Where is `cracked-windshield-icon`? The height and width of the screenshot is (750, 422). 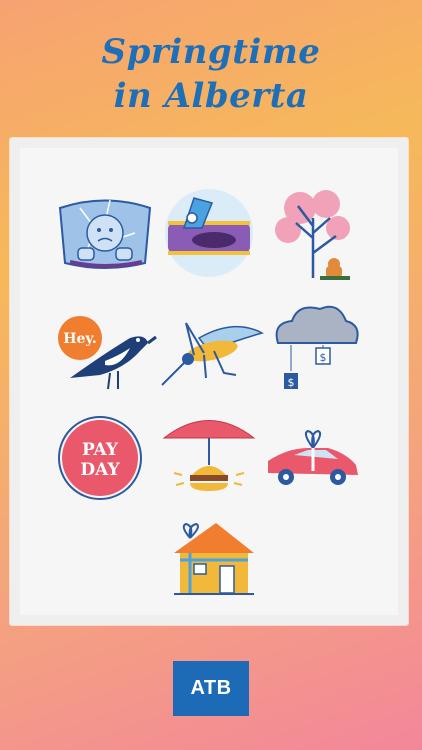
cracked-windshield-icon is located at coordinates (105, 234).